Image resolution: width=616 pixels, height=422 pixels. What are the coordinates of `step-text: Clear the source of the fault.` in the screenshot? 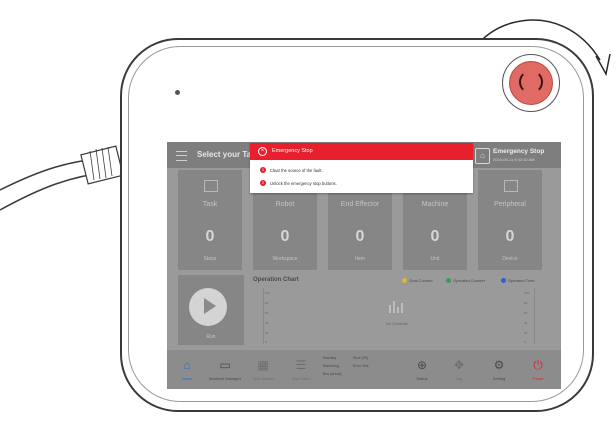 It's located at (296, 170).